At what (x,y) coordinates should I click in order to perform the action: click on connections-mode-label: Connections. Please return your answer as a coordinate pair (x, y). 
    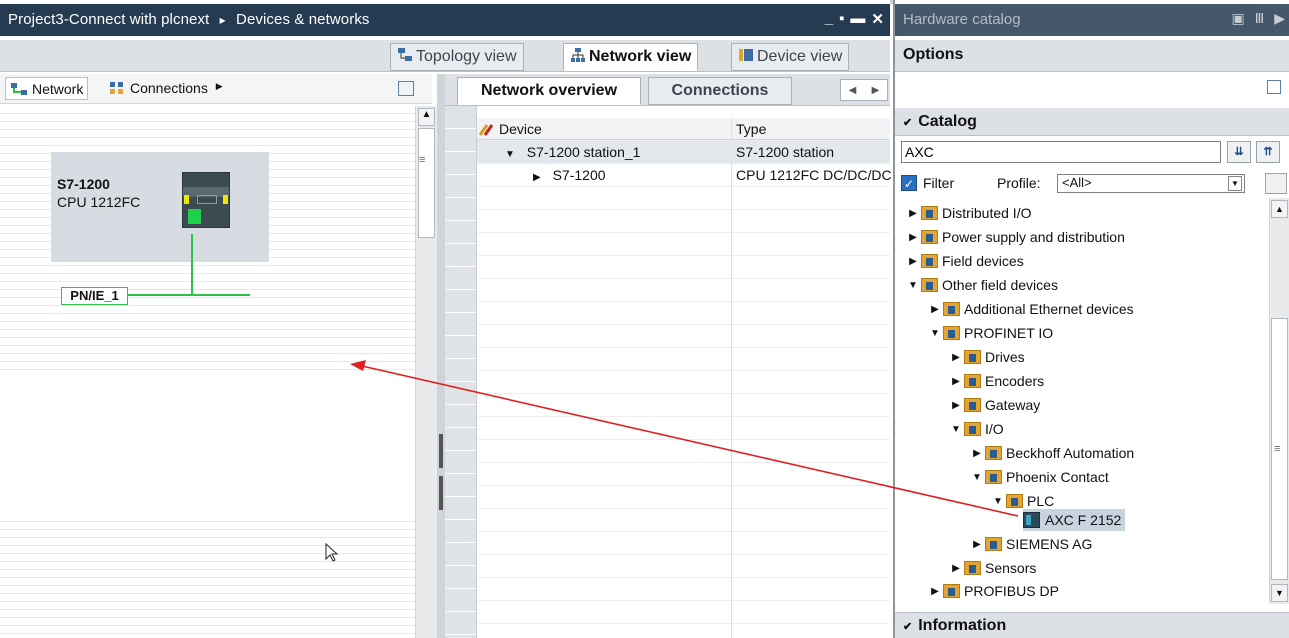
    Looking at the image, I should click on (169, 88).